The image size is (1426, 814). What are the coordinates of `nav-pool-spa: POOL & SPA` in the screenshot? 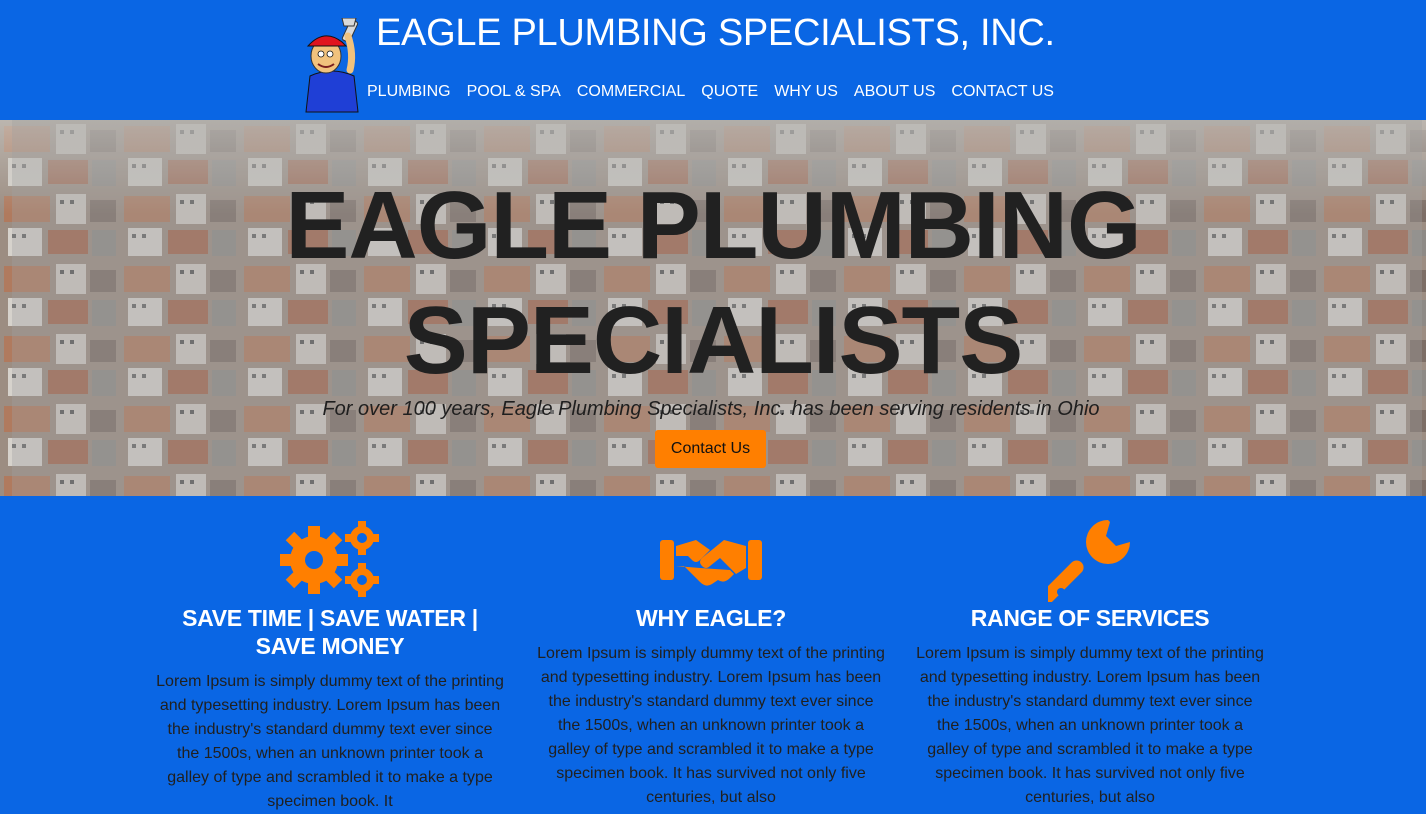 It's located at (514, 92).